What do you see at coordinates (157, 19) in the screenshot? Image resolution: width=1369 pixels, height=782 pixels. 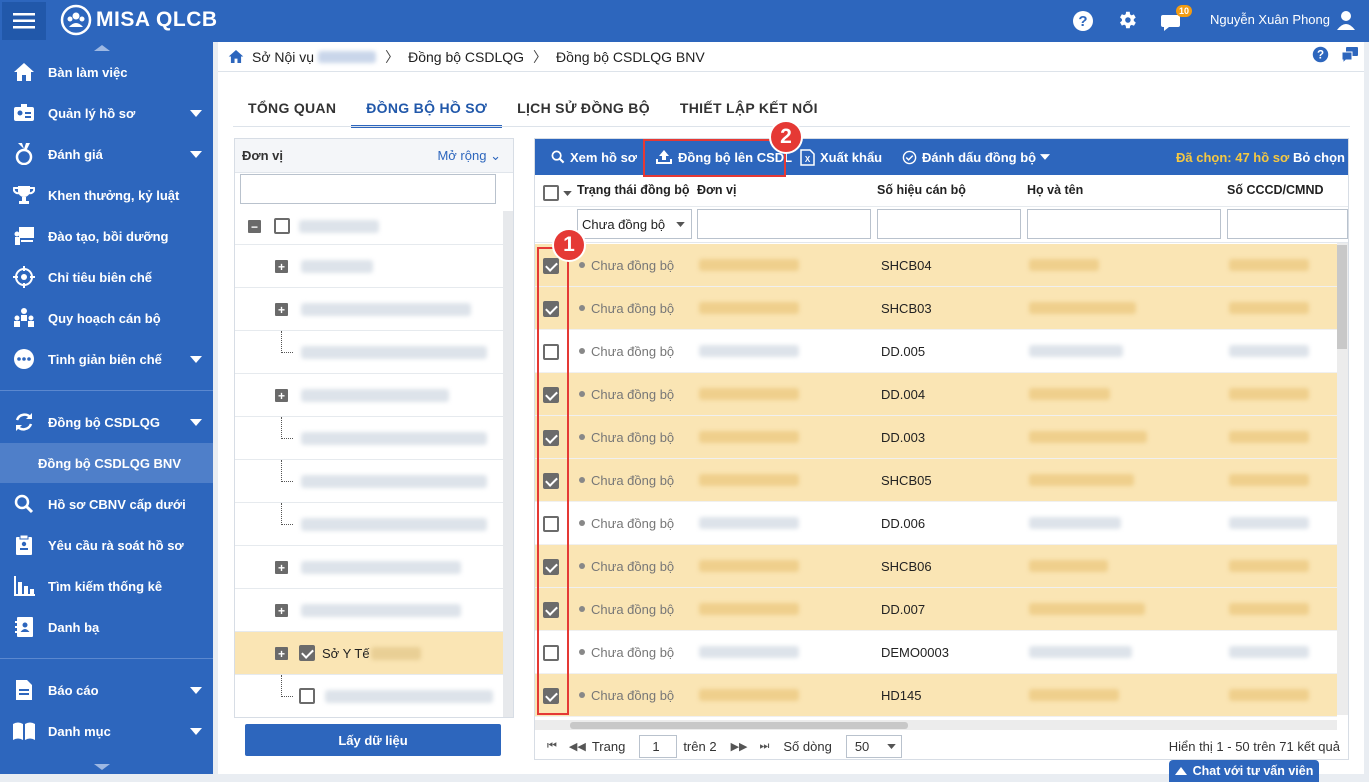 I see `app-title: MISA QLCB` at bounding box center [157, 19].